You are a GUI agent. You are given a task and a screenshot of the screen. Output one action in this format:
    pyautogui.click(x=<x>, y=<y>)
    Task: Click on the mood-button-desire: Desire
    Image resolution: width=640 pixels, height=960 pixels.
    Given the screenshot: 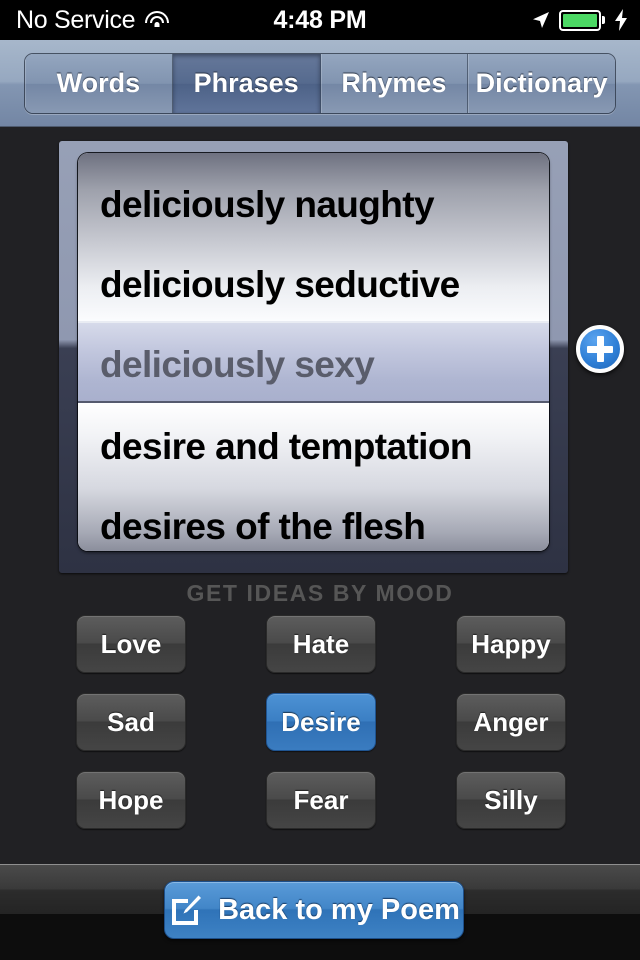 What is the action you would take?
    pyautogui.click(x=320, y=722)
    